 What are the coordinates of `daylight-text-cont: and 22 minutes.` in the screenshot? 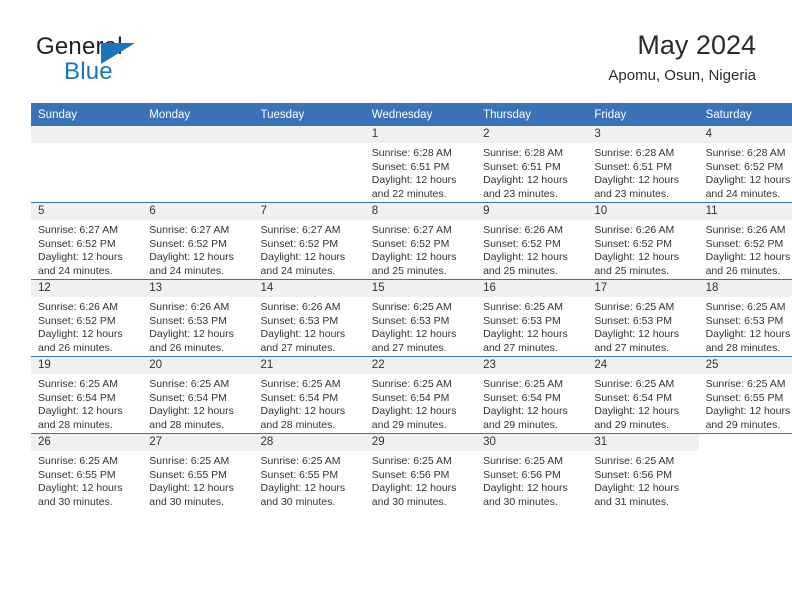 It's located at (409, 193).